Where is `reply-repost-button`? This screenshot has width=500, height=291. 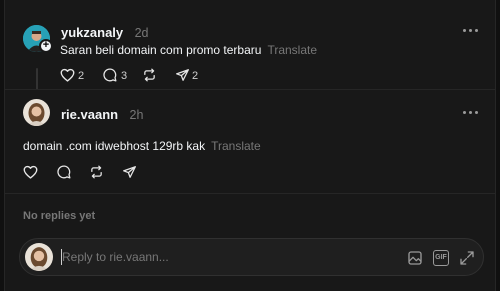
reply-repost-button is located at coordinates (96, 172).